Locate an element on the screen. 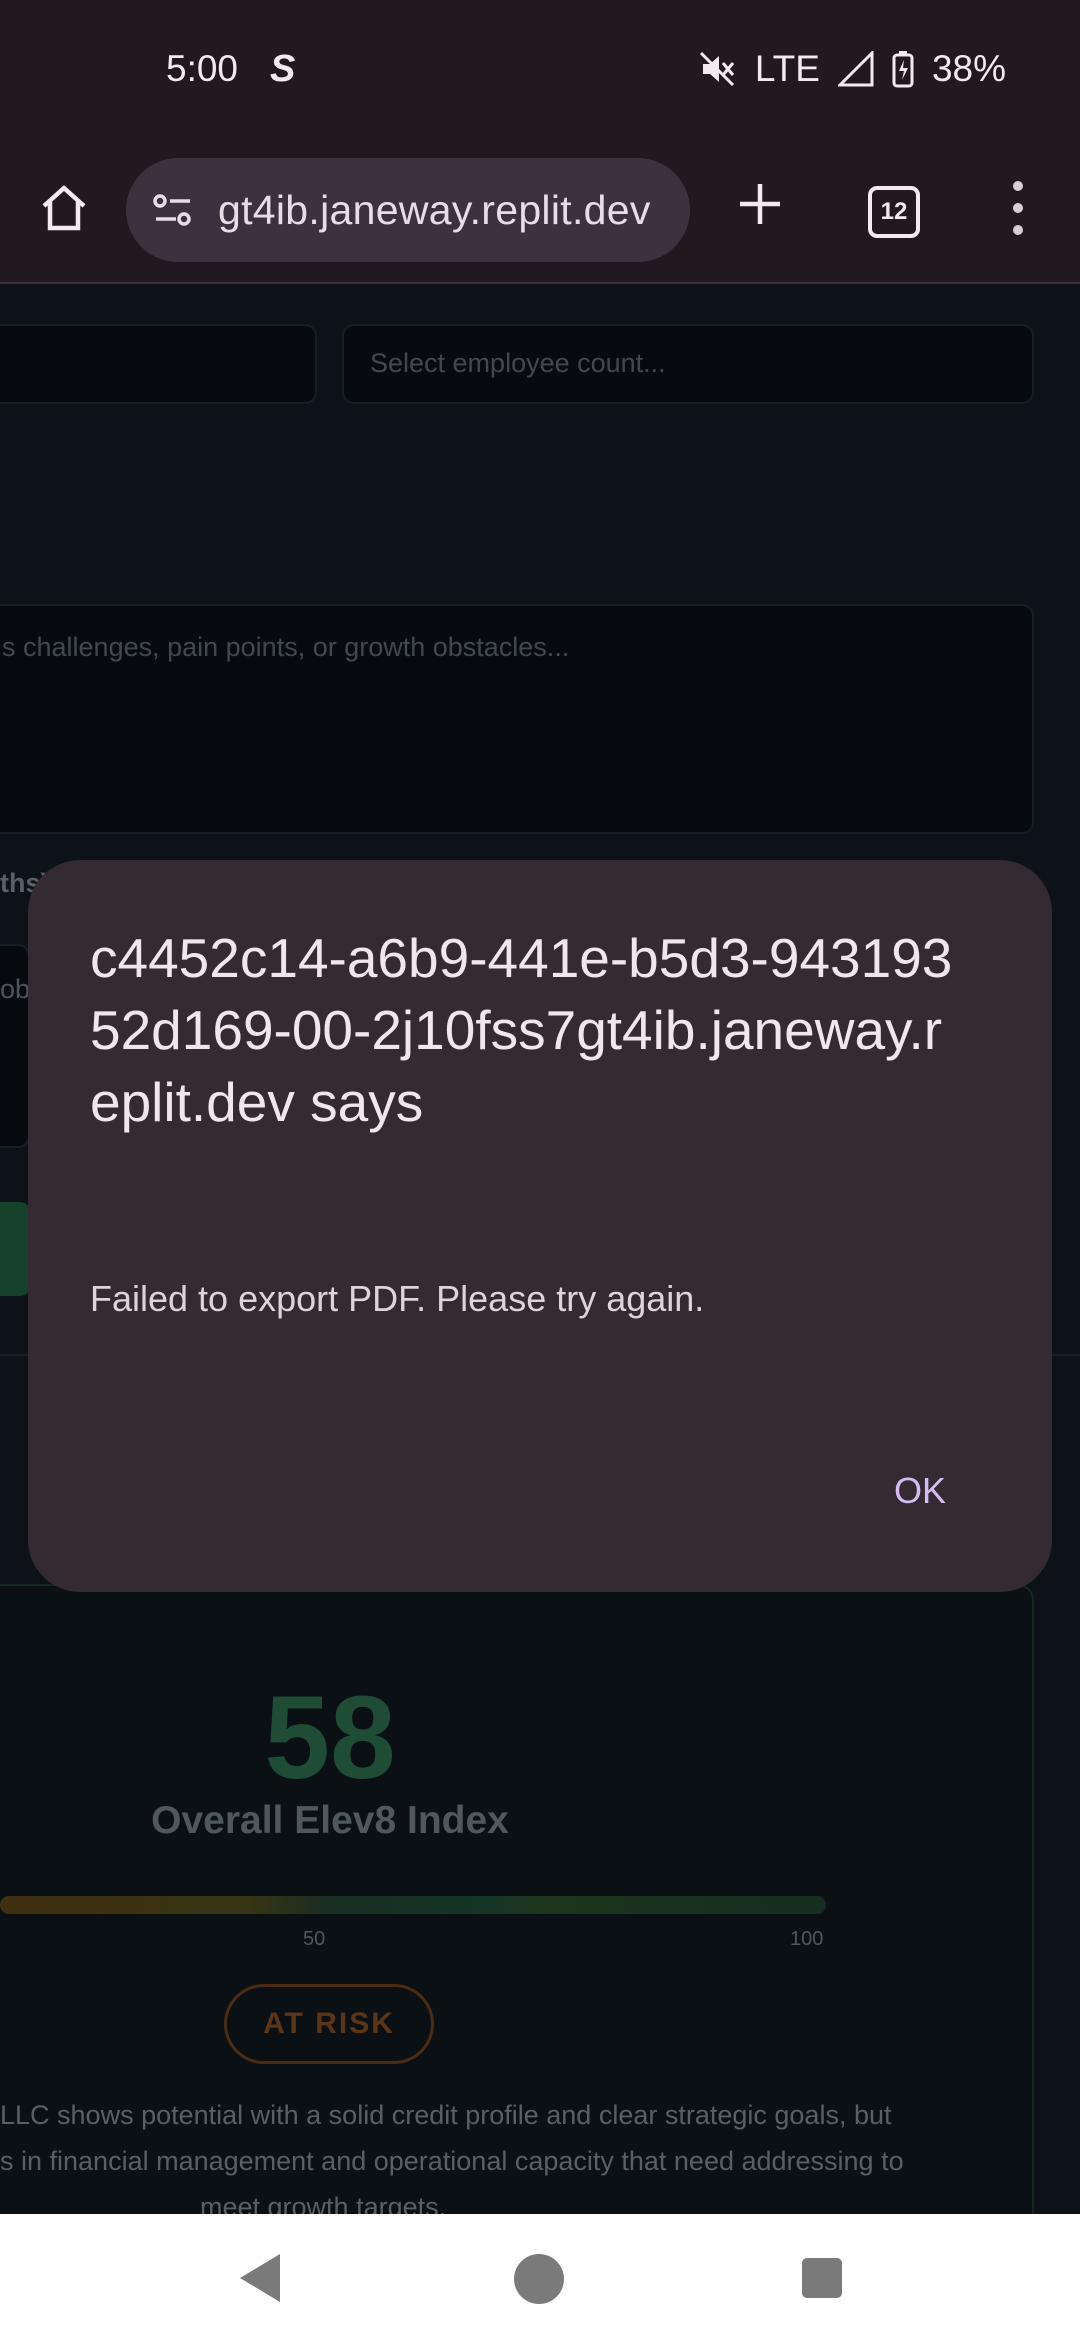  ok-button: OK is located at coordinates (920, 1491).